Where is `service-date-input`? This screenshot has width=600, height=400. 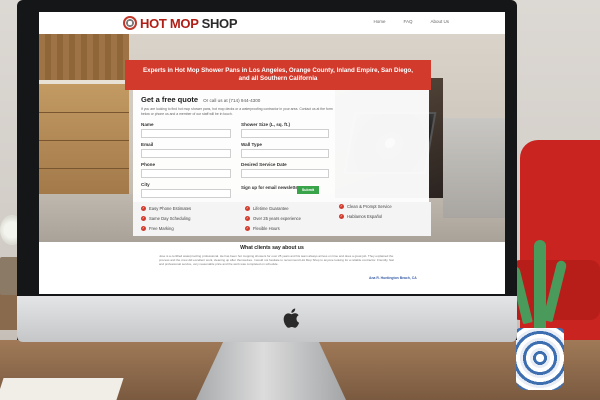
service-date-input is located at coordinates (285, 173).